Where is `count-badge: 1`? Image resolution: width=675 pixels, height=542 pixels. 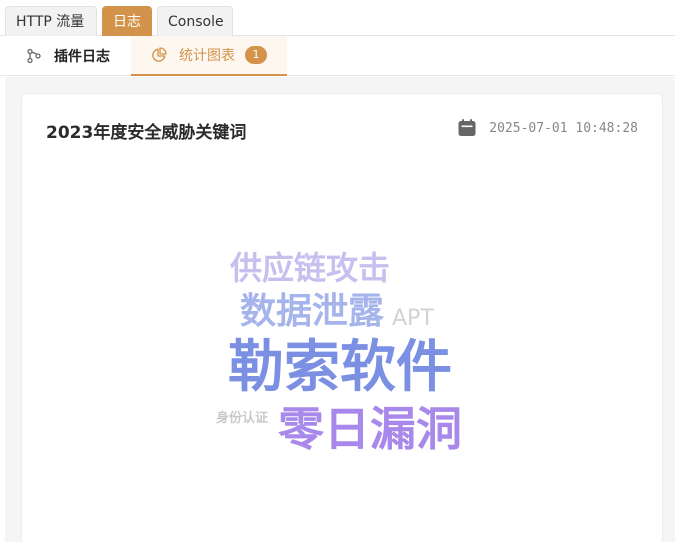
count-badge: 1 is located at coordinates (256, 55).